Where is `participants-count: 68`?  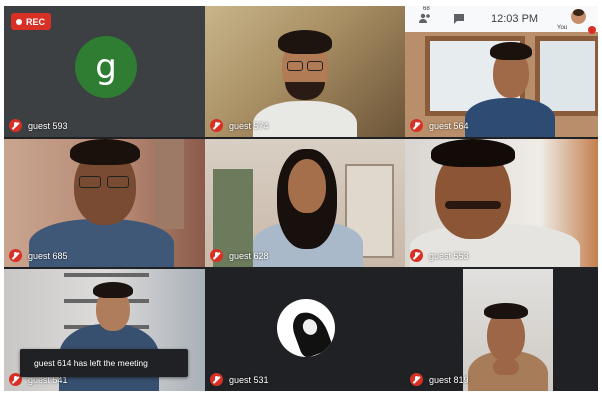
participants-count: 68 is located at coordinates (426, 9).